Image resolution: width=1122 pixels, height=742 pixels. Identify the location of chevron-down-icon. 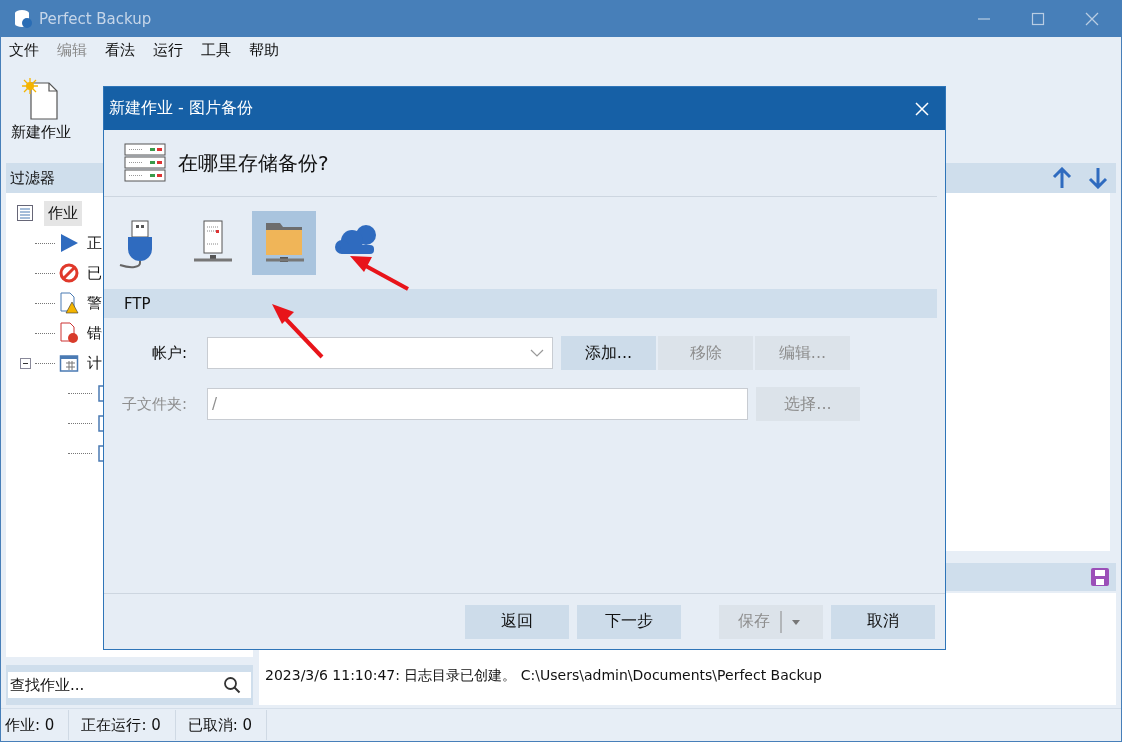
(537, 353).